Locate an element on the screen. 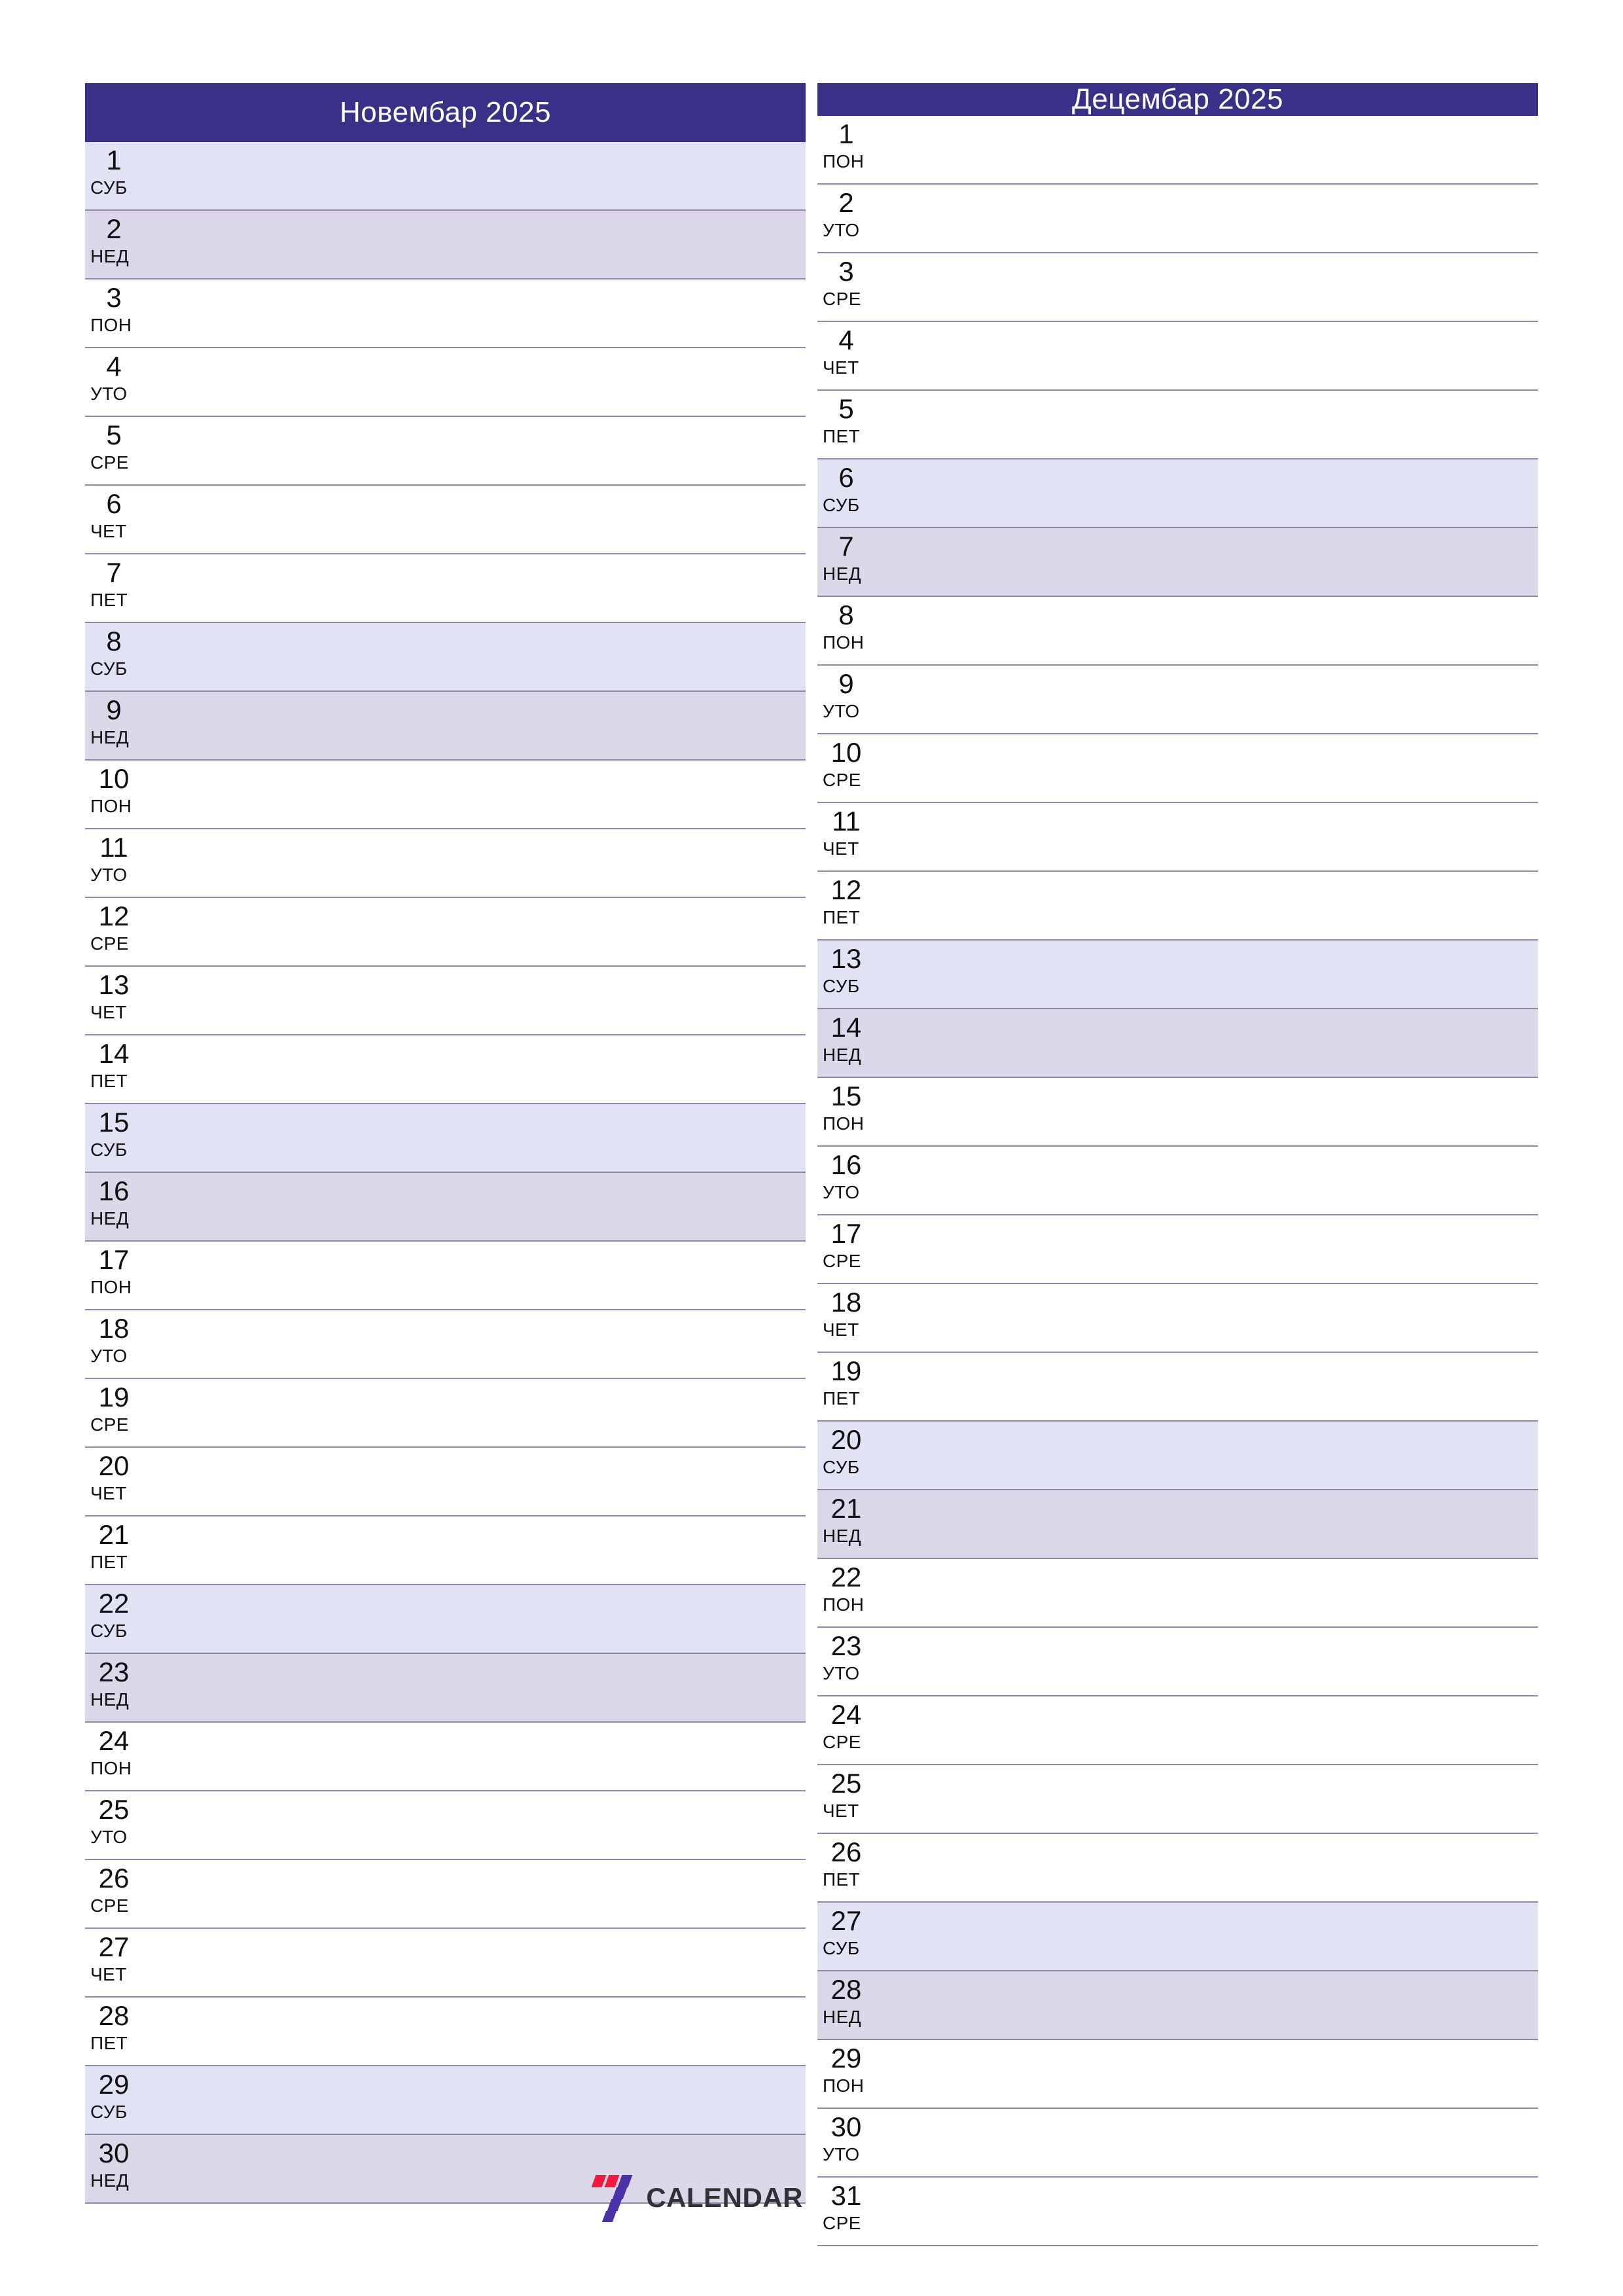 The height and width of the screenshot is (2296, 1623). day-row: 15 СУБ is located at coordinates (445, 1138).